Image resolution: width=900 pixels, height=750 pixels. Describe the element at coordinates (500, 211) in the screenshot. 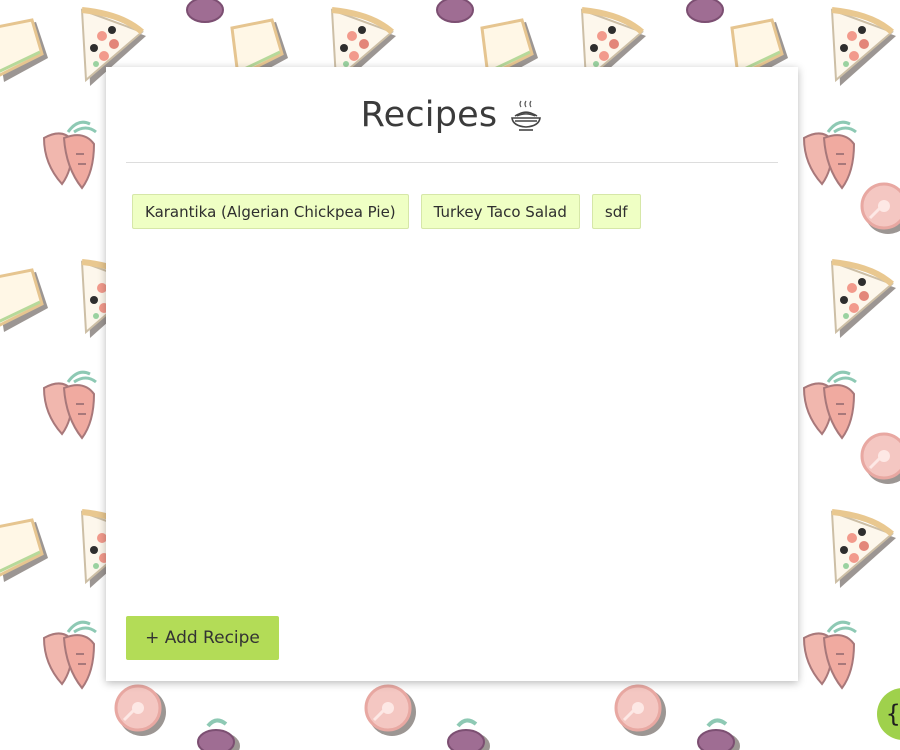

I see `recipe-tag: Turkey Taco Salad` at that location.